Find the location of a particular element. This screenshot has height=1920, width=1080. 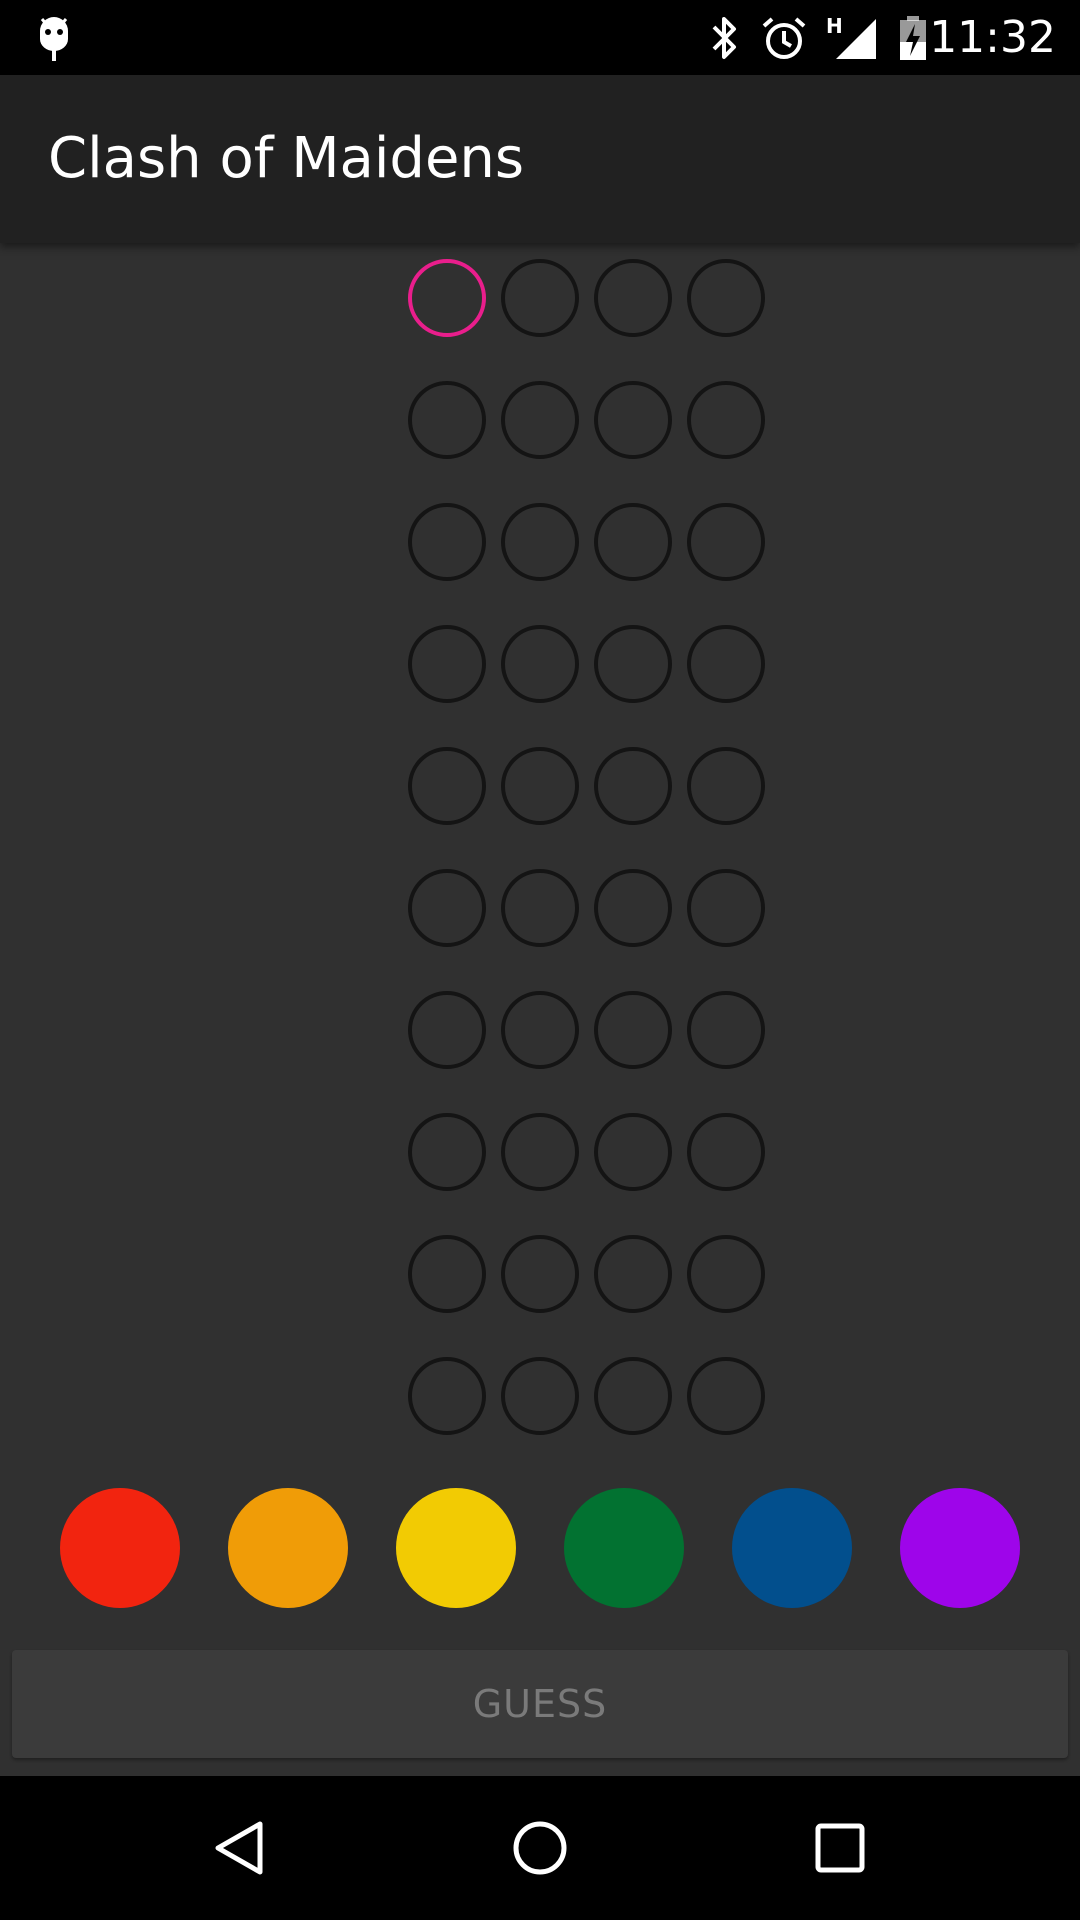

home-icon is located at coordinates (540, 1848).